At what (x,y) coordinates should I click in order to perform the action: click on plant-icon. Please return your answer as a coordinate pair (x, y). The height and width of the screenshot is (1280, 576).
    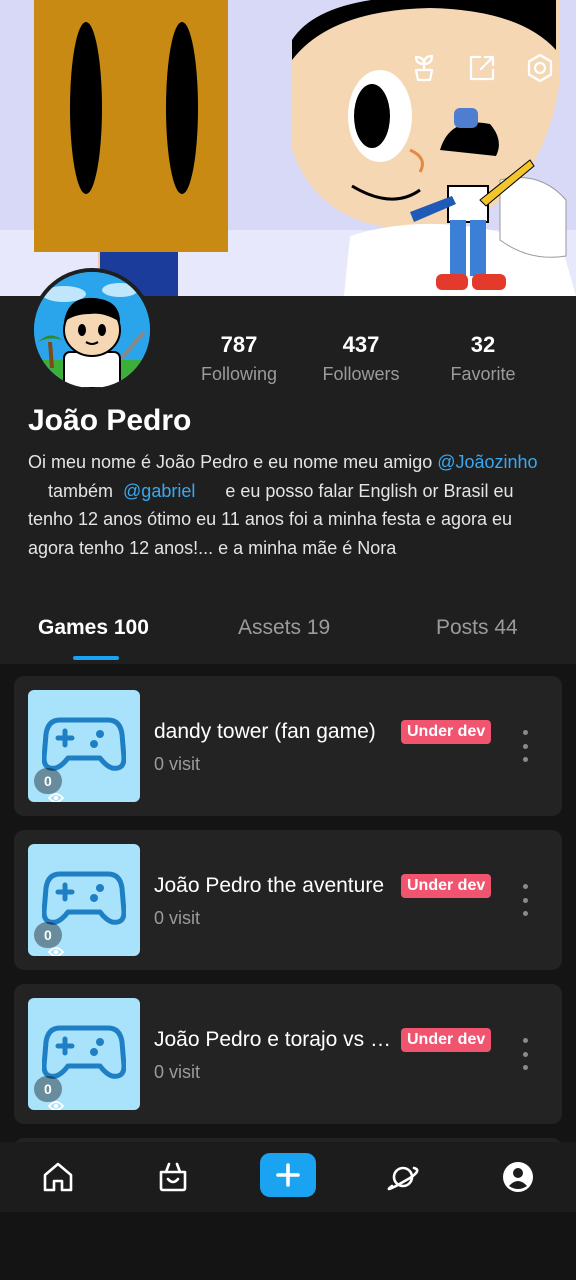
    Looking at the image, I should click on (424, 68).